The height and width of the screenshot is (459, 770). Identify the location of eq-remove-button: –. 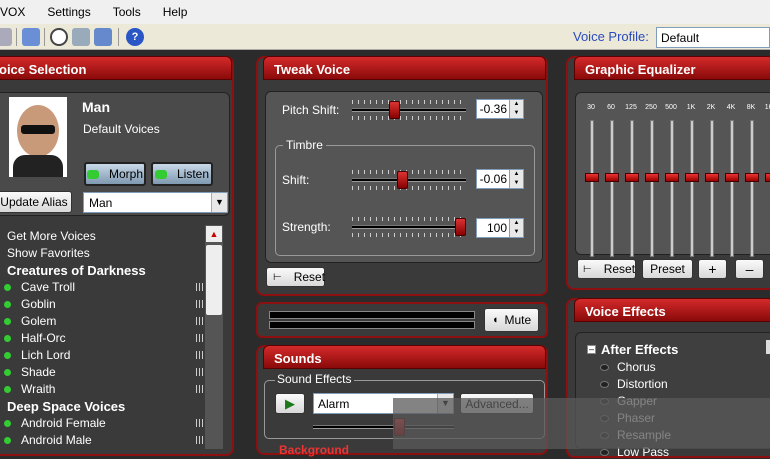
(749, 269).